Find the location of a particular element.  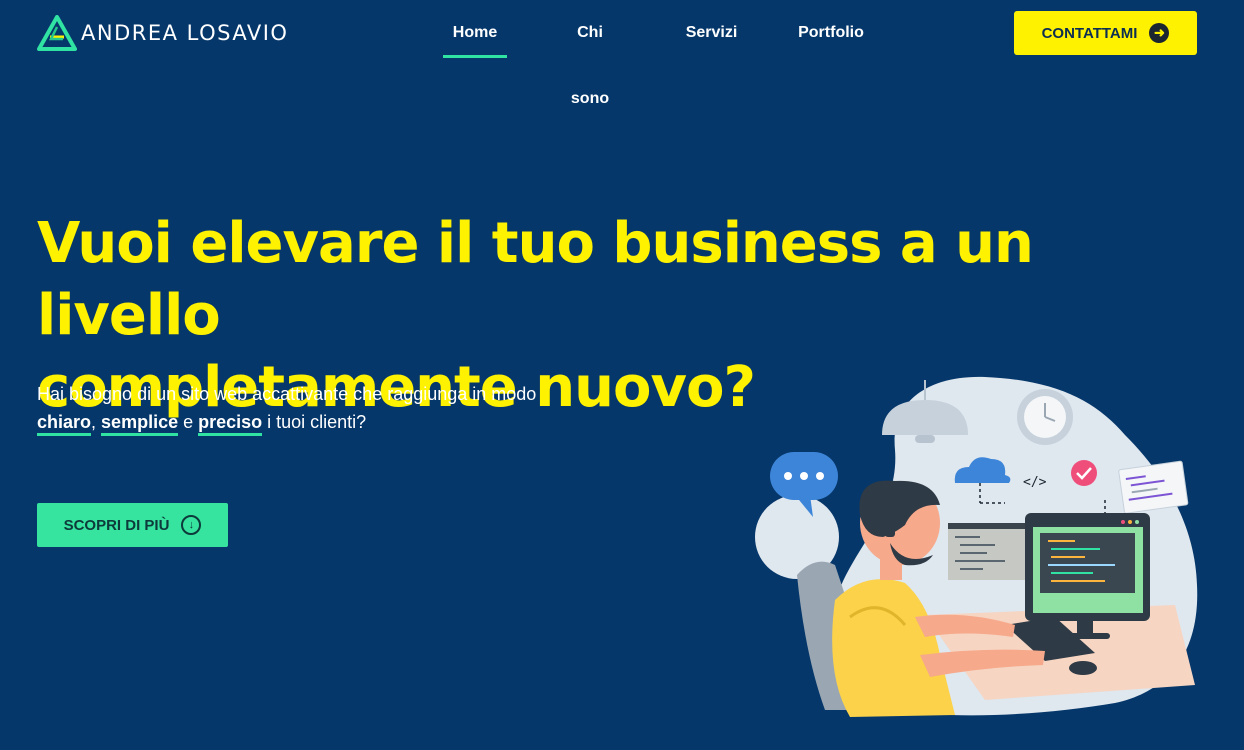

mouse-icon is located at coordinates (1083, 668).